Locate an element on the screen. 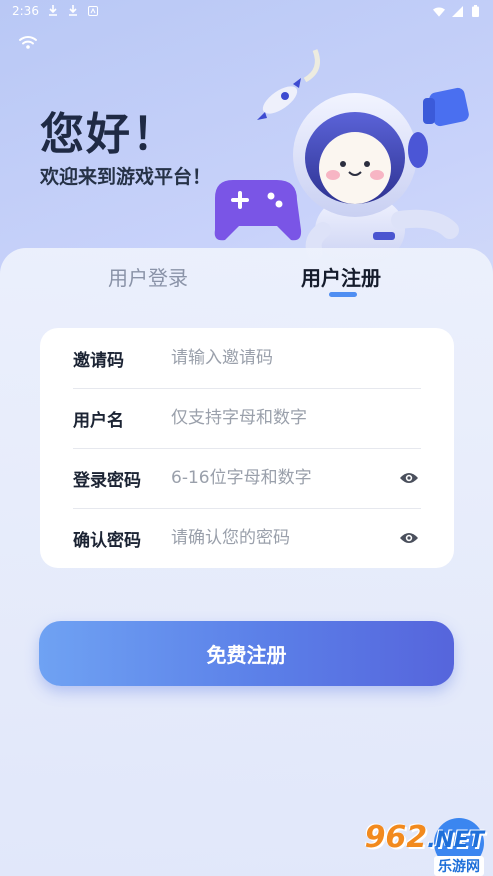 The height and width of the screenshot is (876, 493). invite-code-row: 邀请码 is located at coordinates (247, 358).